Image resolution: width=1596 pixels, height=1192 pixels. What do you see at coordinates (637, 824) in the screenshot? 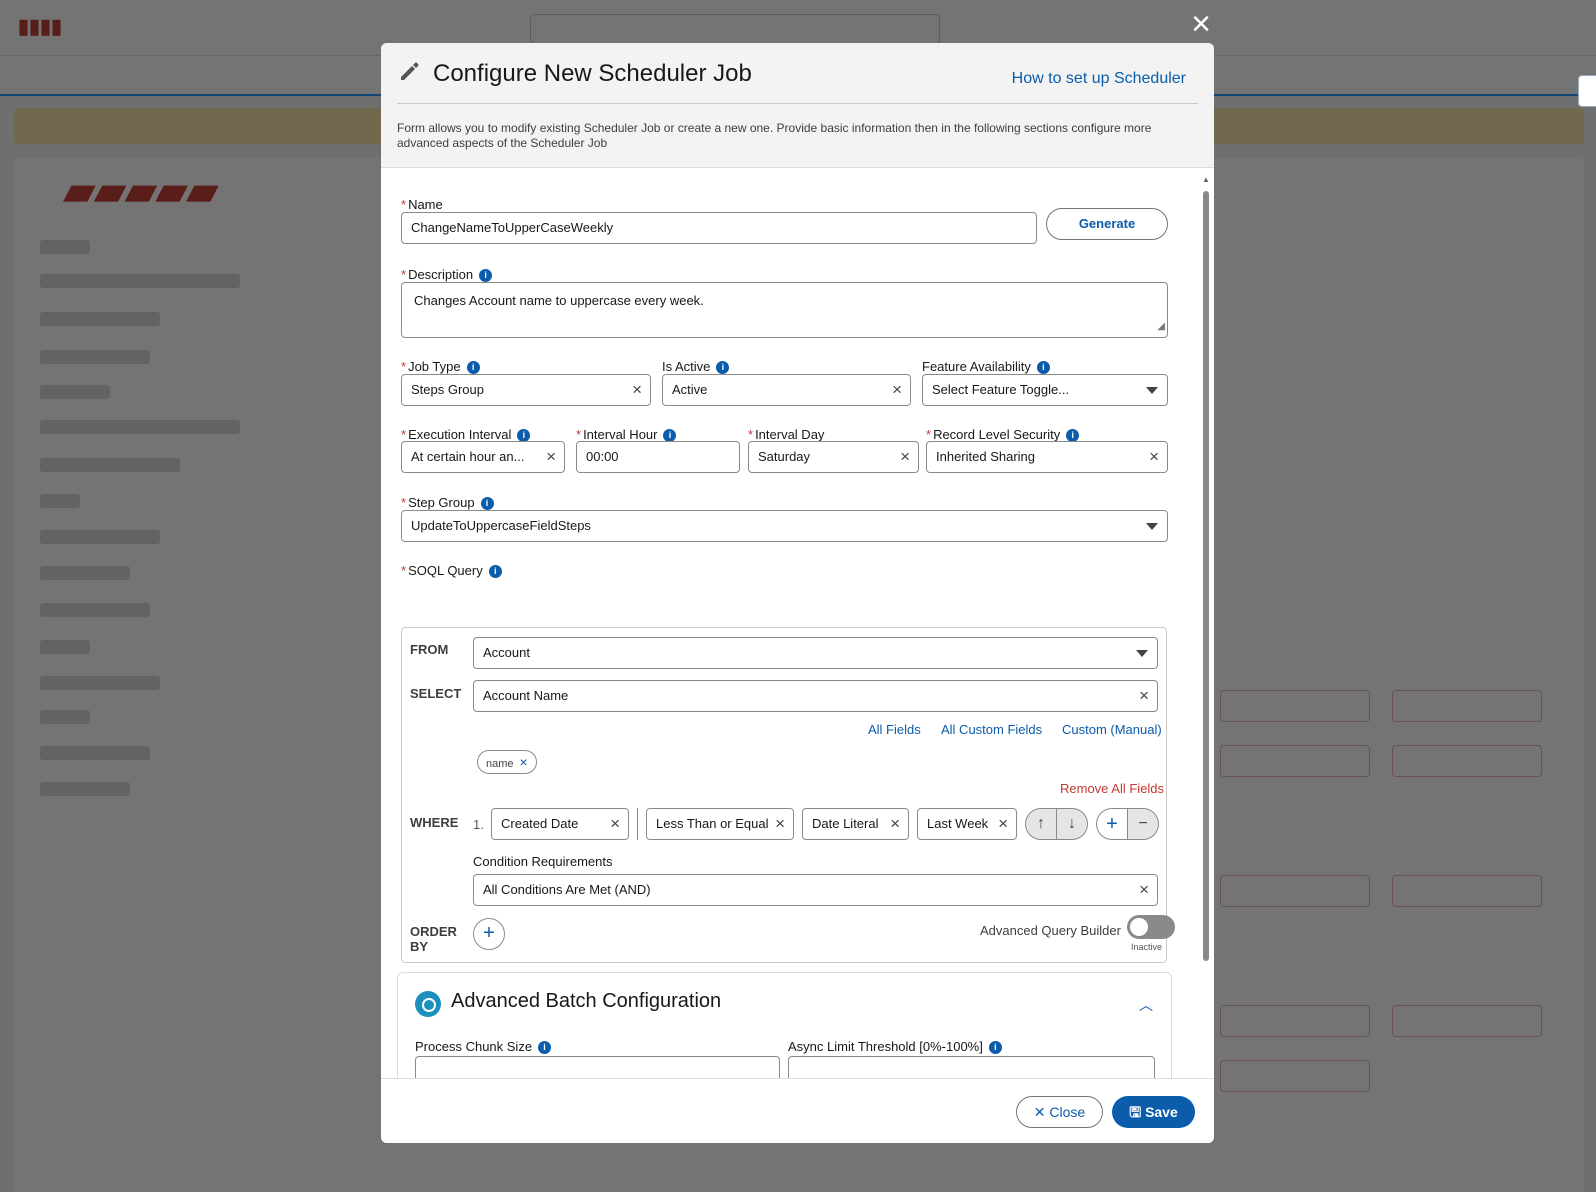
I see `condition-separator` at bounding box center [637, 824].